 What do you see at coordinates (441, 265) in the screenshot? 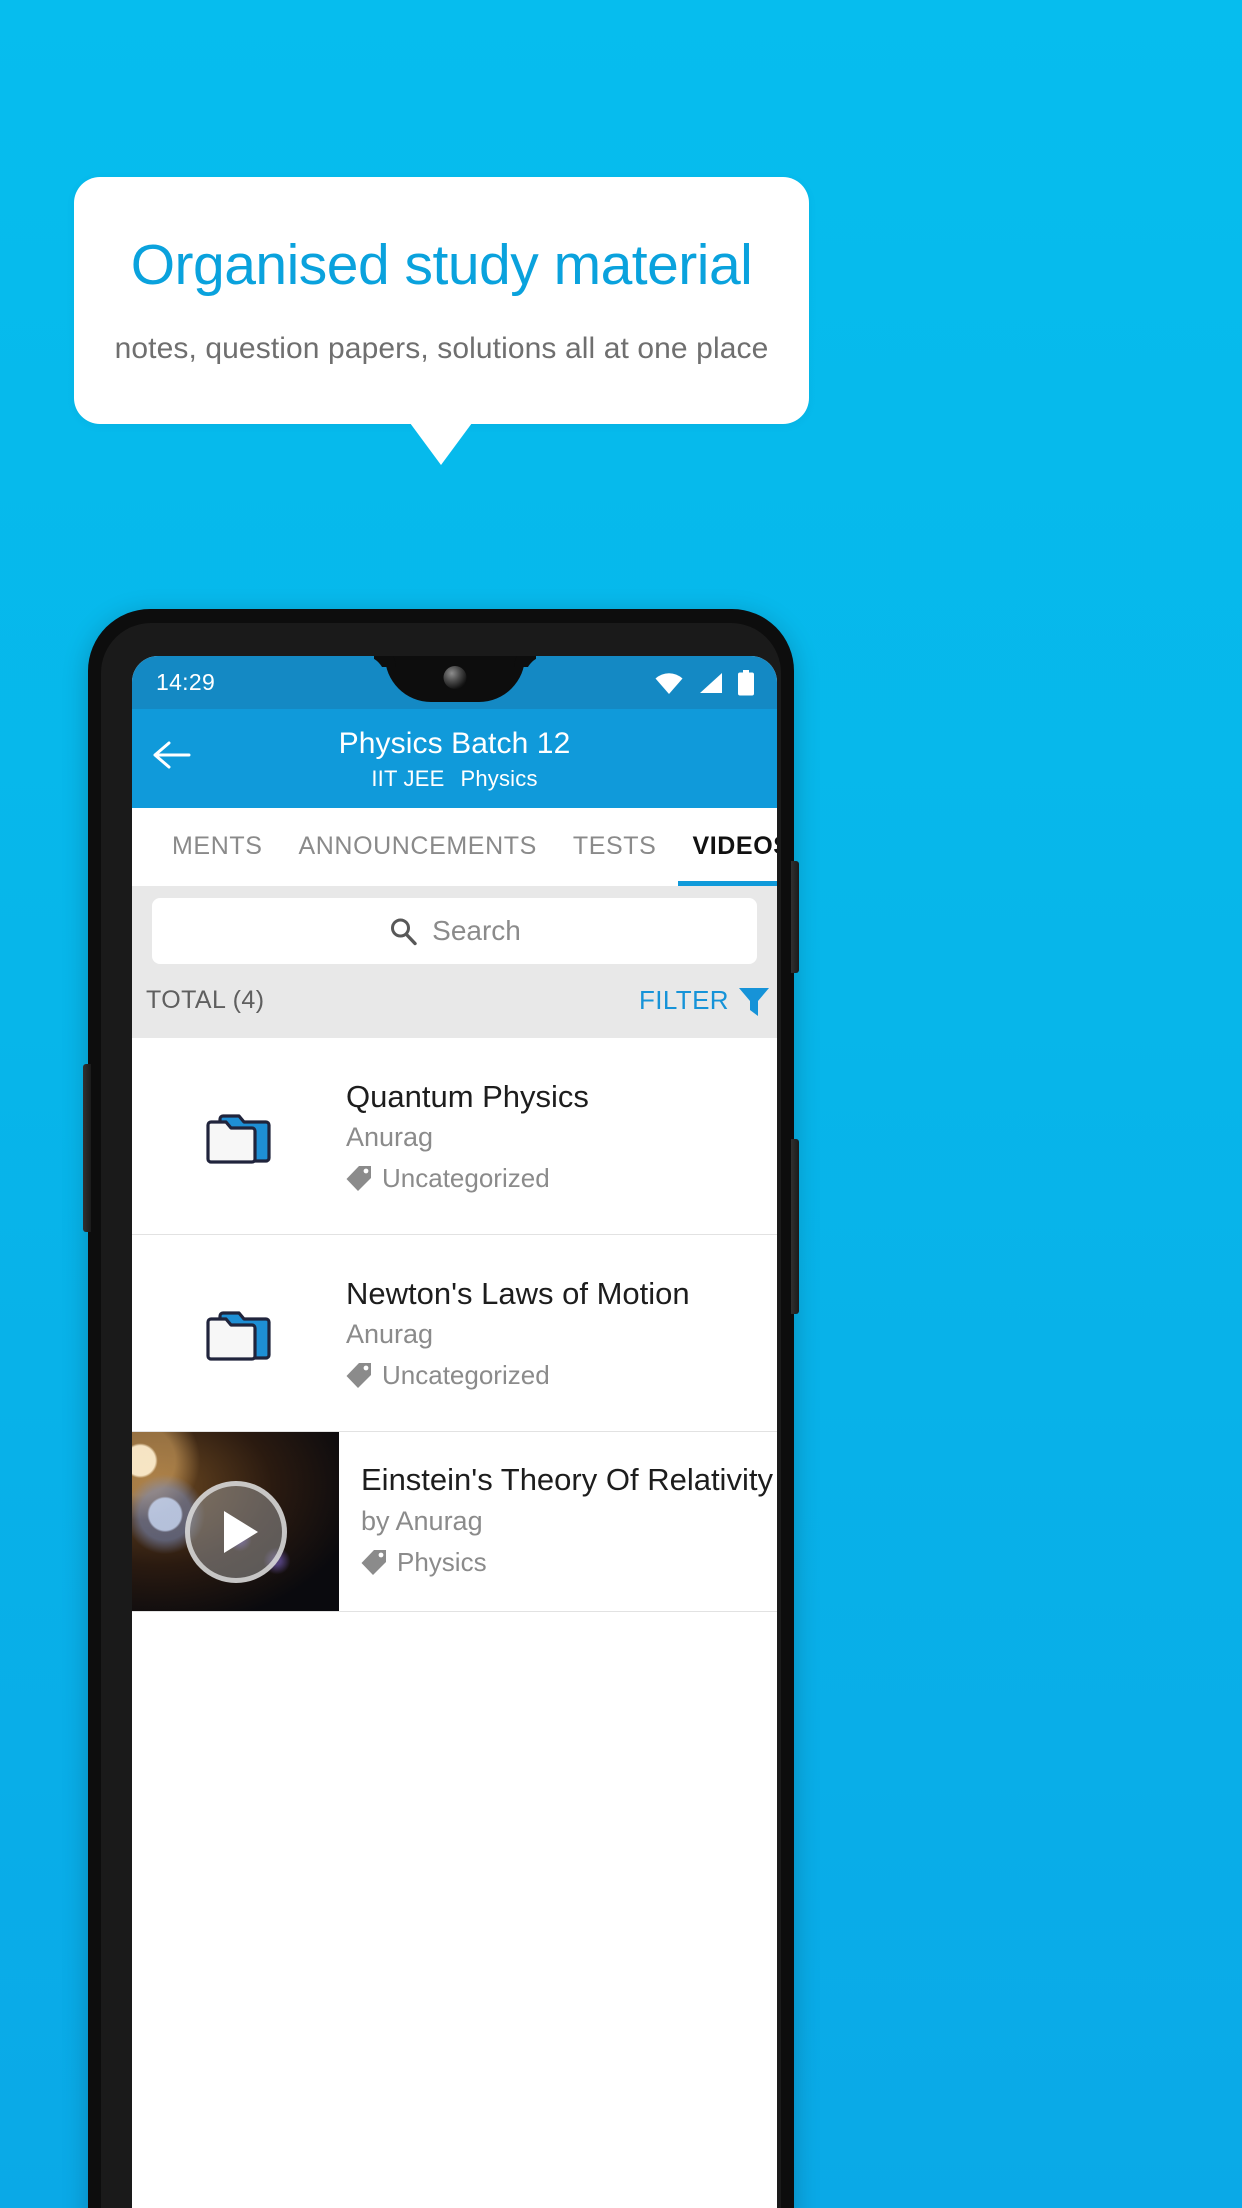
I see `promo-headline: Organised study material` at bounding box center [441, 265].